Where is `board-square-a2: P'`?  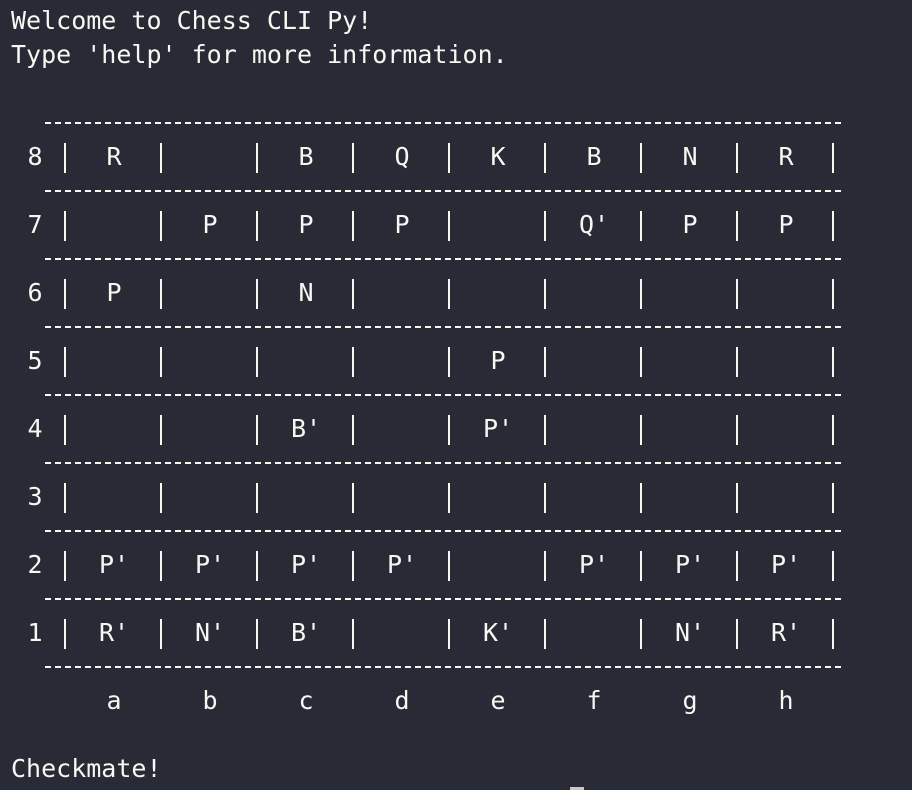 board-square-a2: P' is located at coordinates (114, 564).